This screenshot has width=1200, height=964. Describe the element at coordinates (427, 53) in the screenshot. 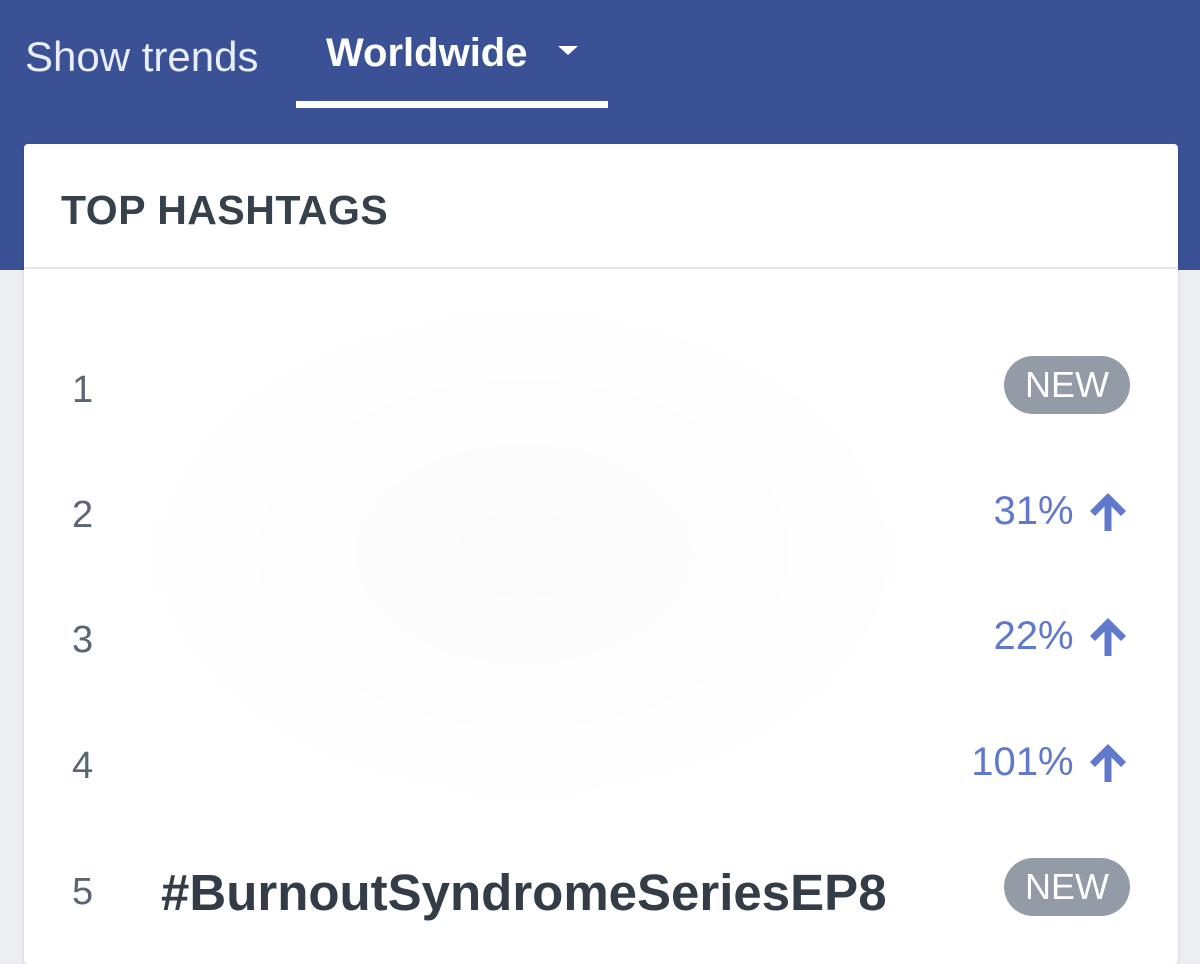

I see `region-label: Worldwide` at that location.